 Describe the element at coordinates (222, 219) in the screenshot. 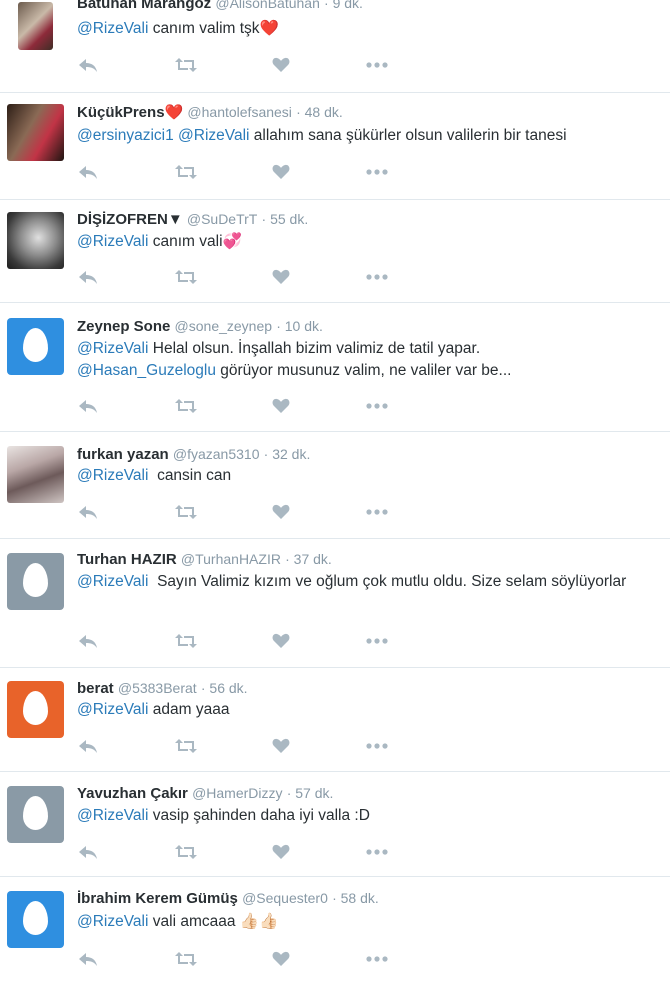

I see `user-handle: @SuDeTrT` at that location.